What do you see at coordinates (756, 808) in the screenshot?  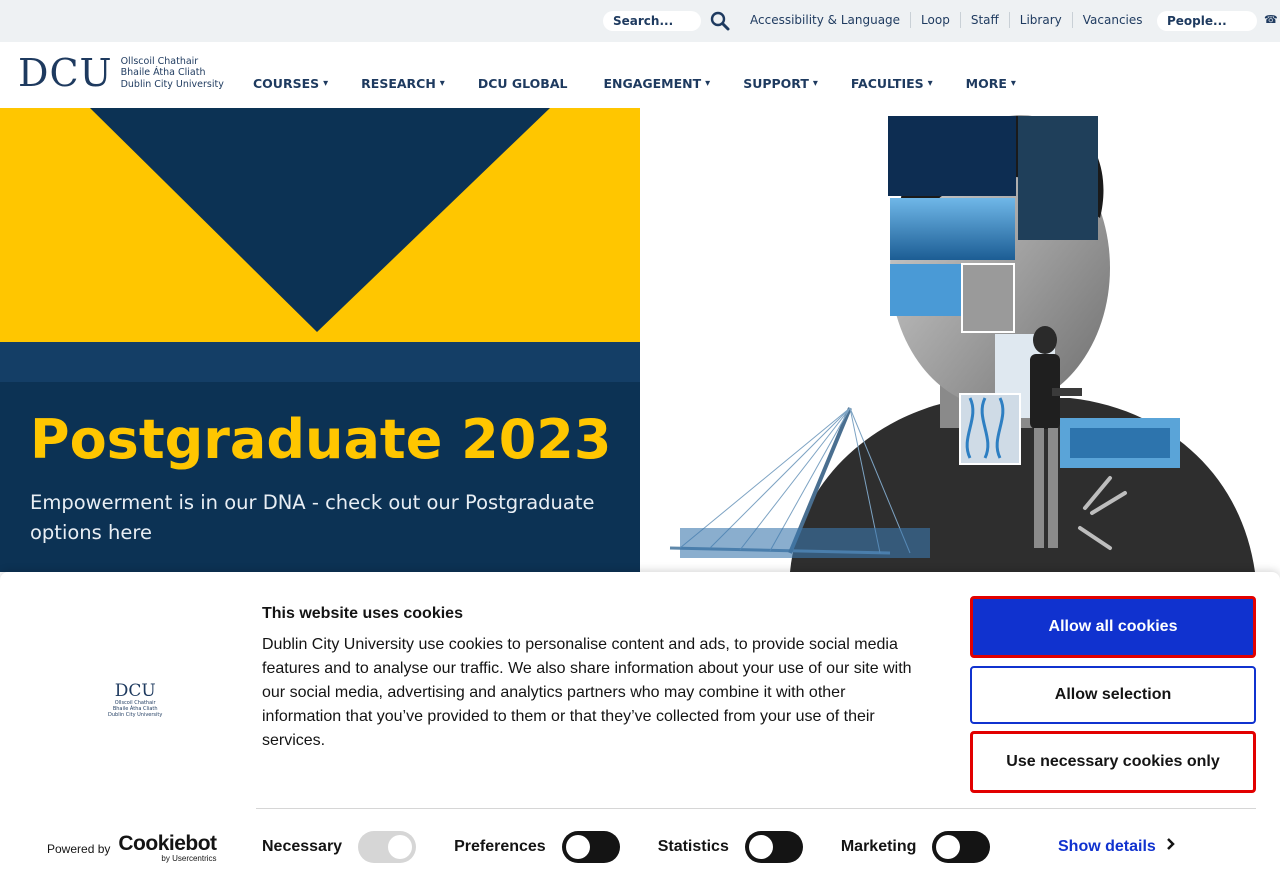 I see `cookie-divider` at bounding box center [756, 808].